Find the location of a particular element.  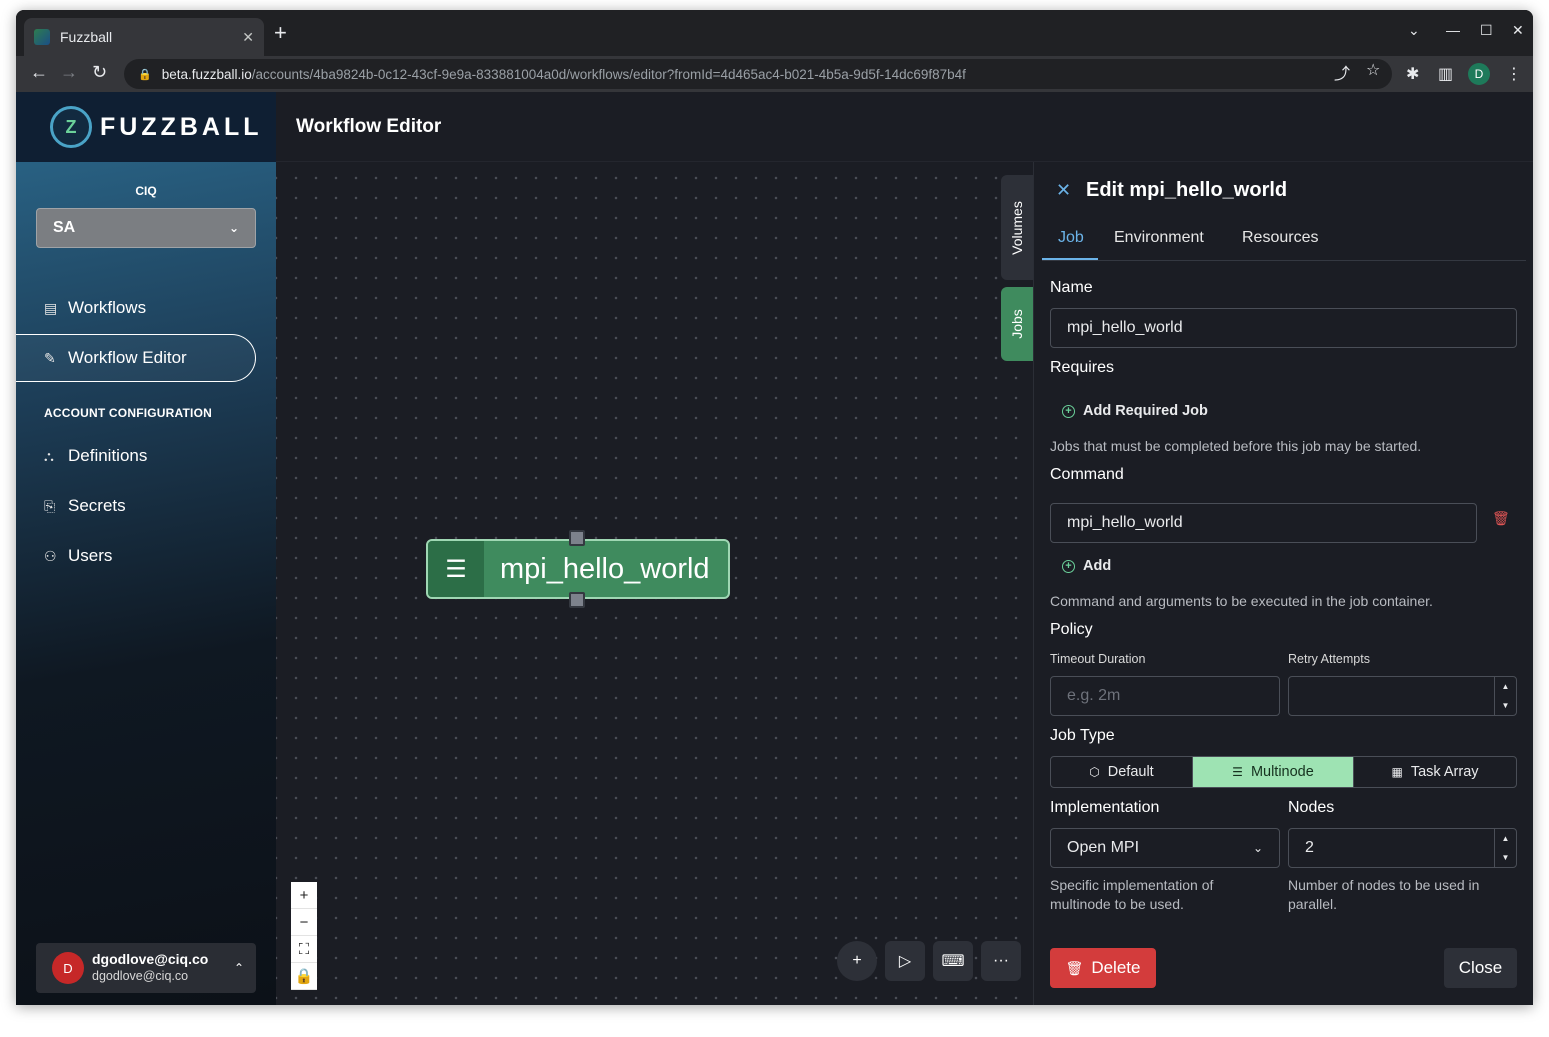

user-info: dgodlove@ciq.co dgodlove@ciq.co is located at coordinates (163, 968).